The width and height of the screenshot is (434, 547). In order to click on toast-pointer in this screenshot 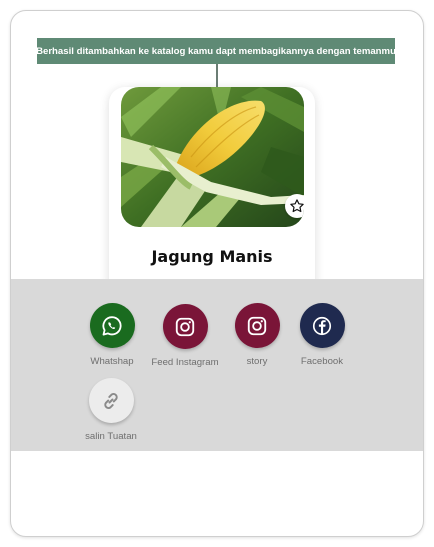, I will do `click(217, 76)`.